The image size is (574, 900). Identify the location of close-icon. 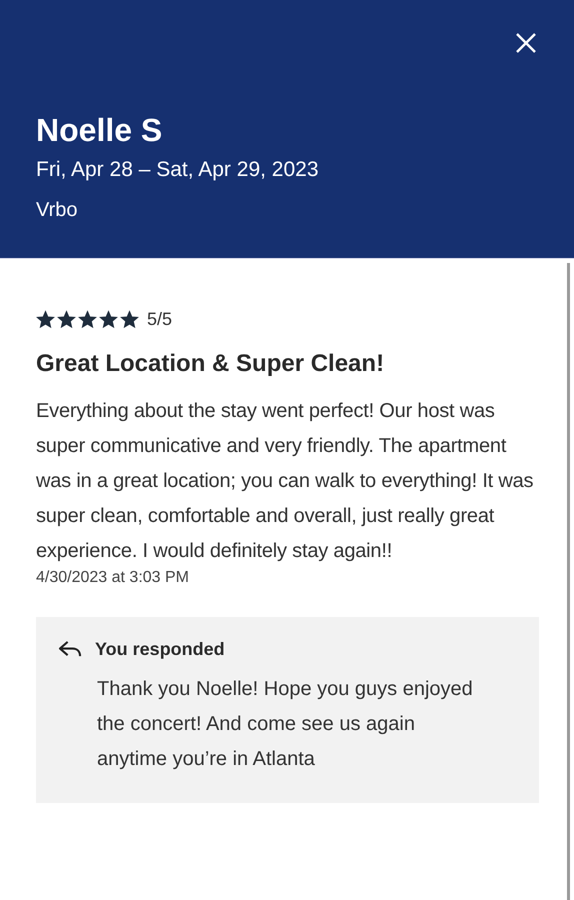
(526, 43).